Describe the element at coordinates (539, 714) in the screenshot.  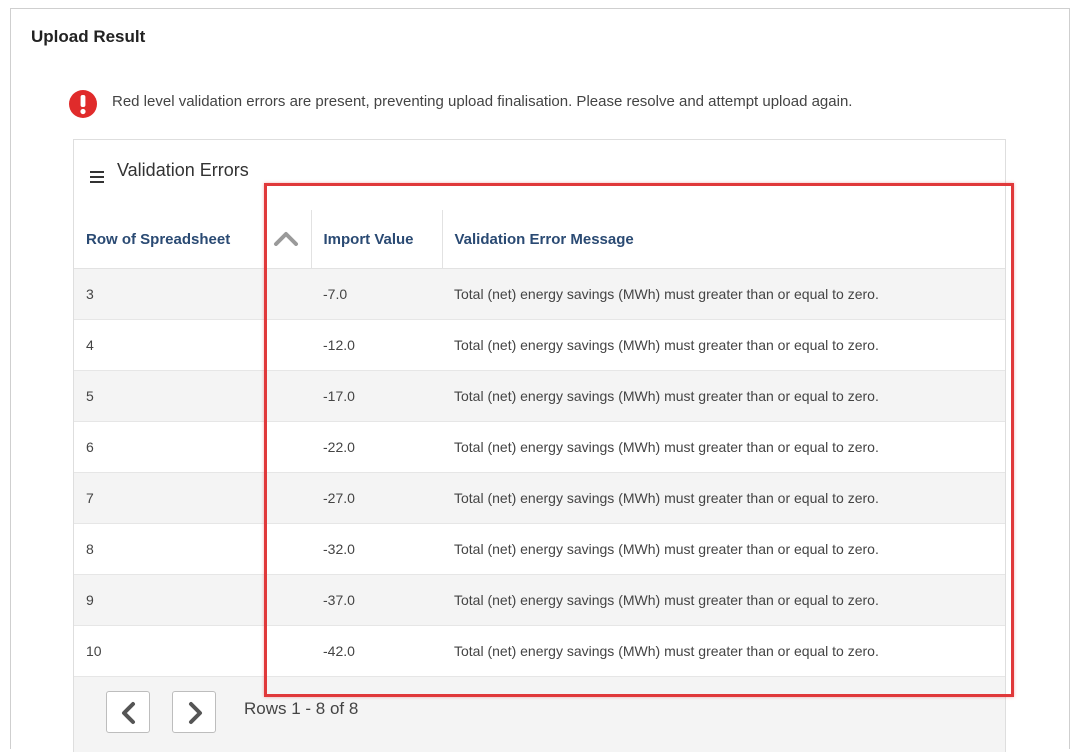
I see `pagination-bar: Rows 1 - 8 of 8` at that location.